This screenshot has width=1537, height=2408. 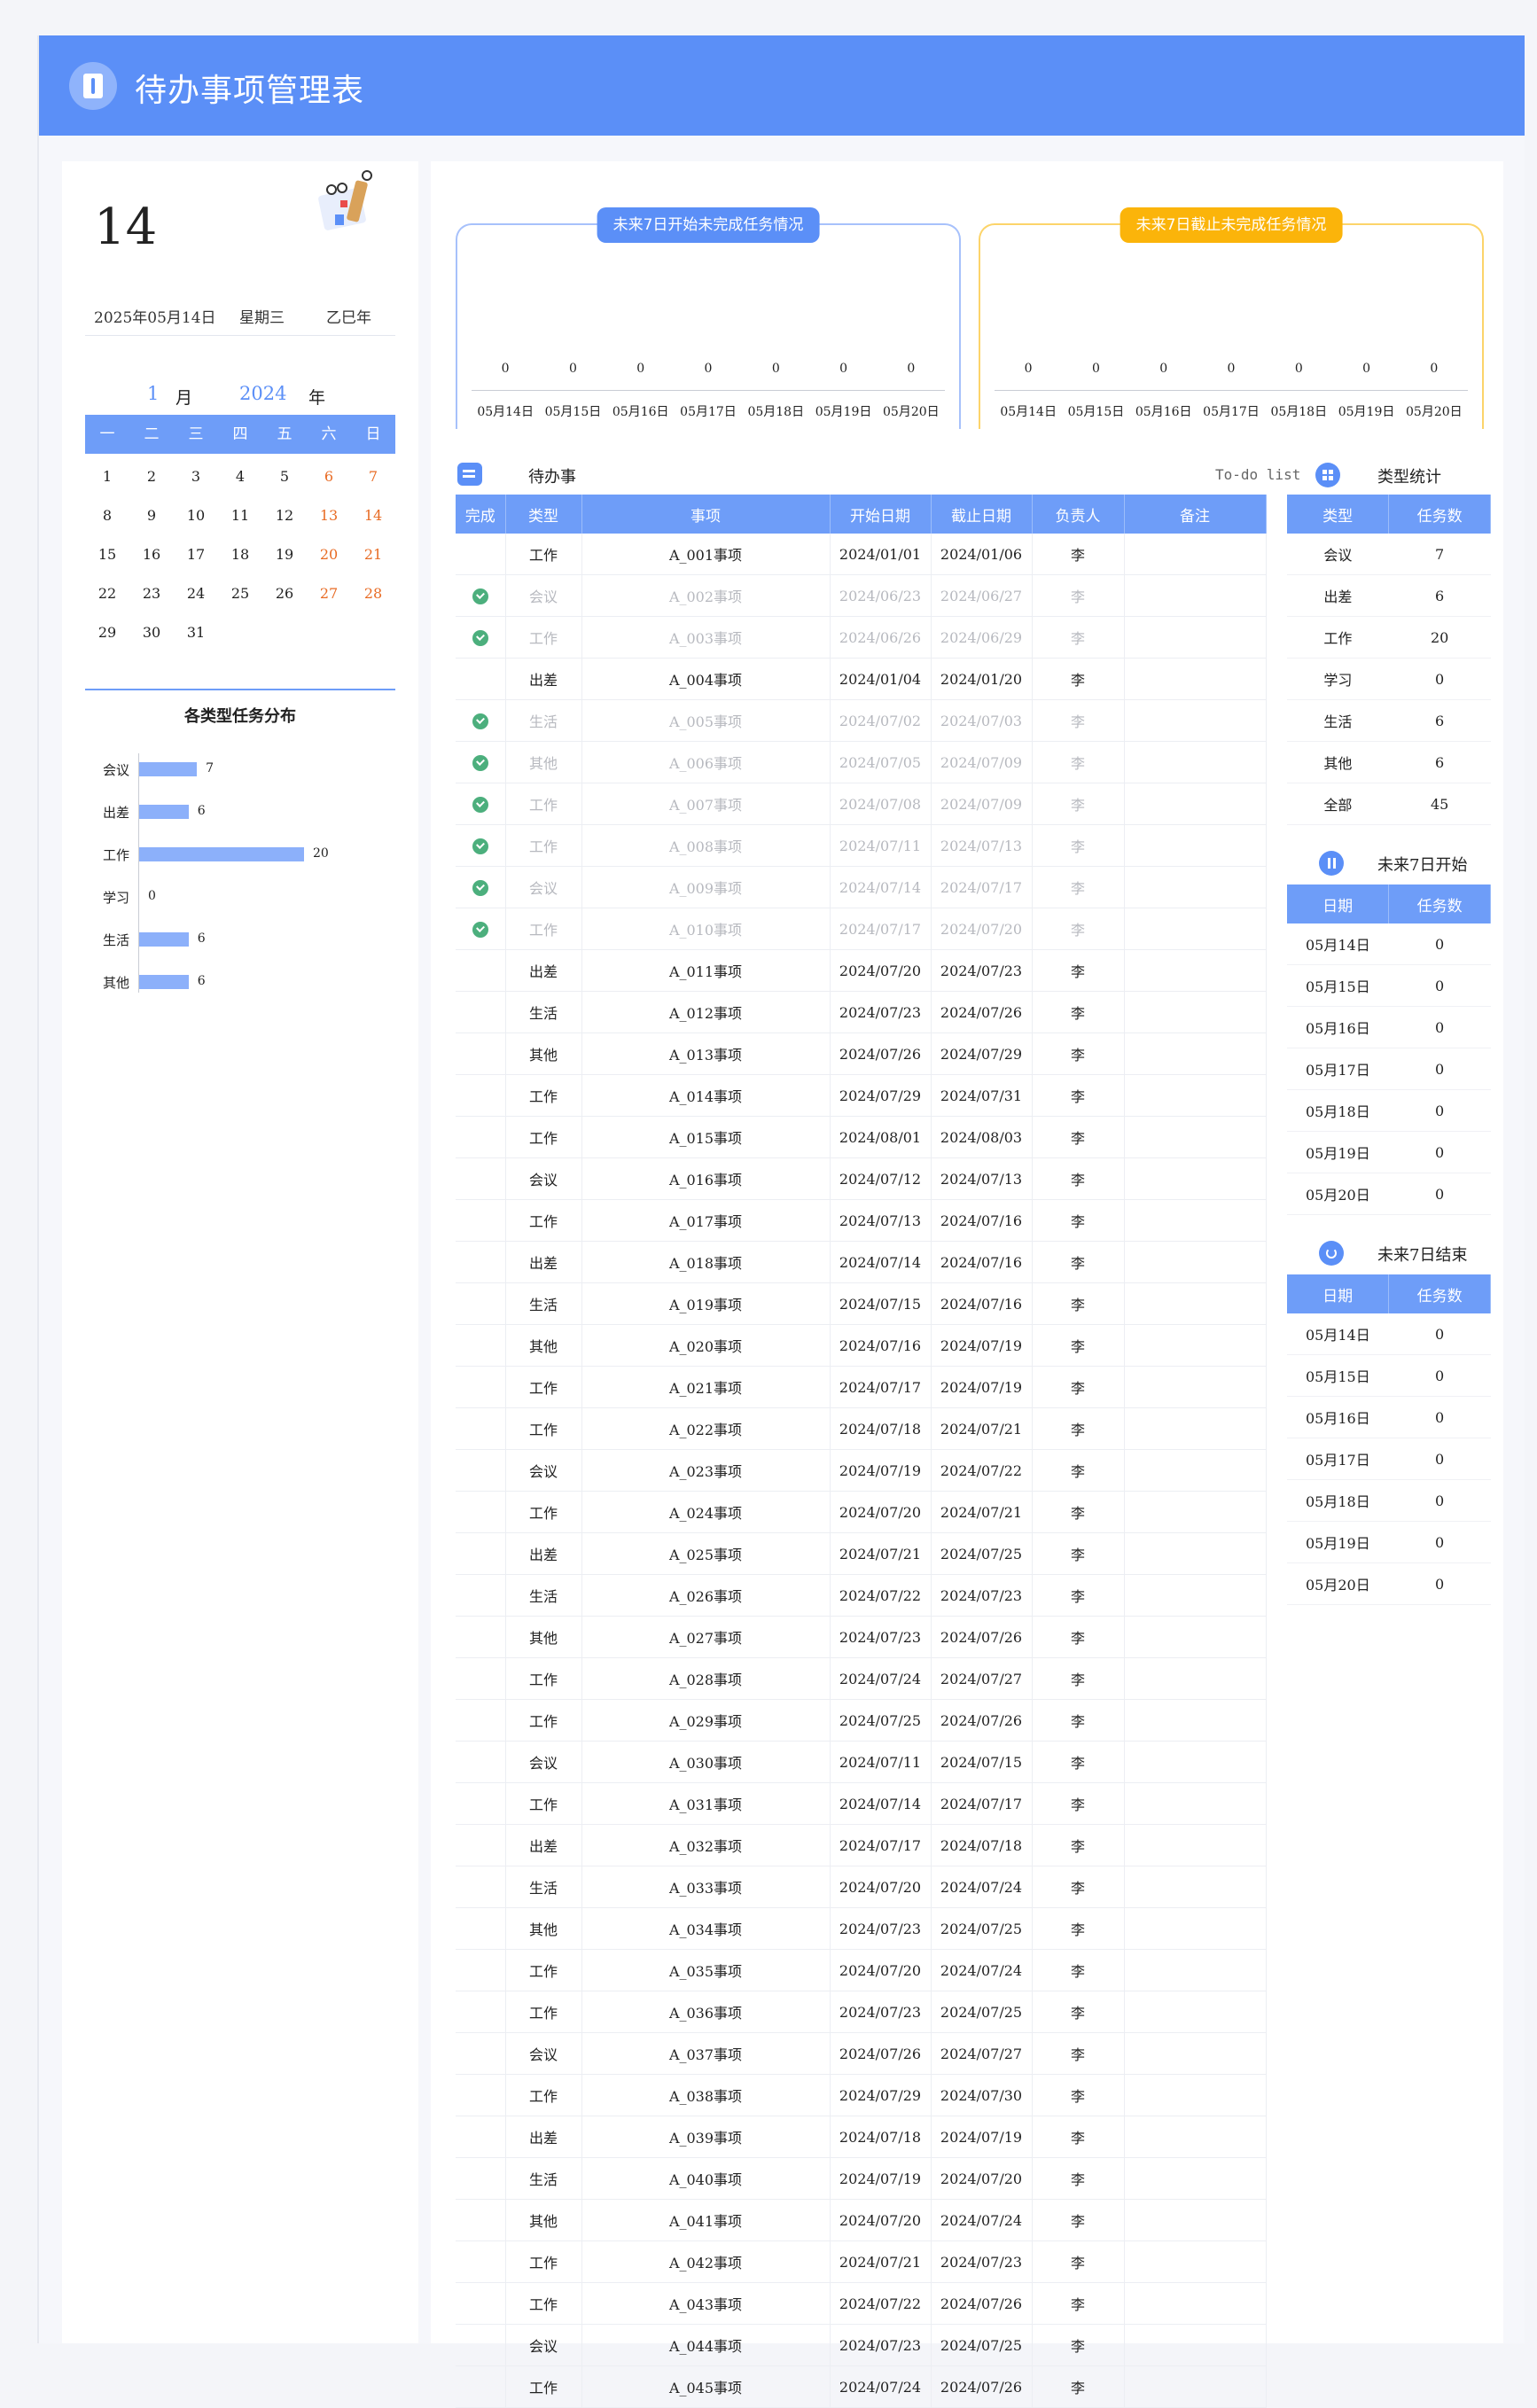 I want to click on cell-item: A_004事项, so click(x=706, y=679).